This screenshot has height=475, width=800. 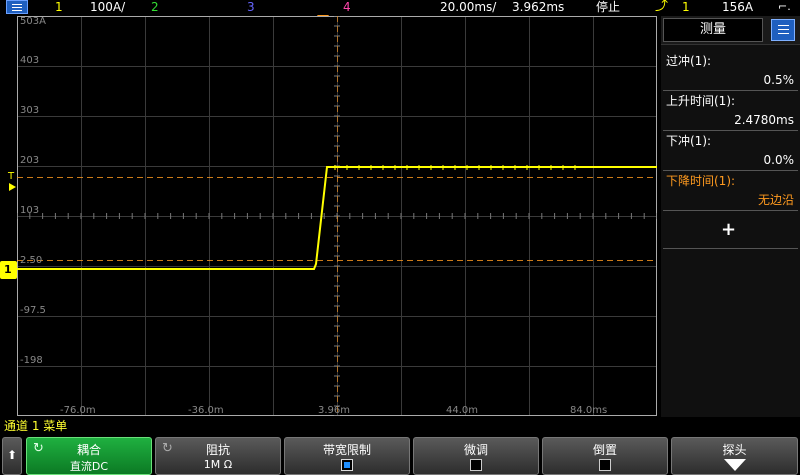 I want to click on trigger-level-arrow-icon, so click(x=12, y=187).